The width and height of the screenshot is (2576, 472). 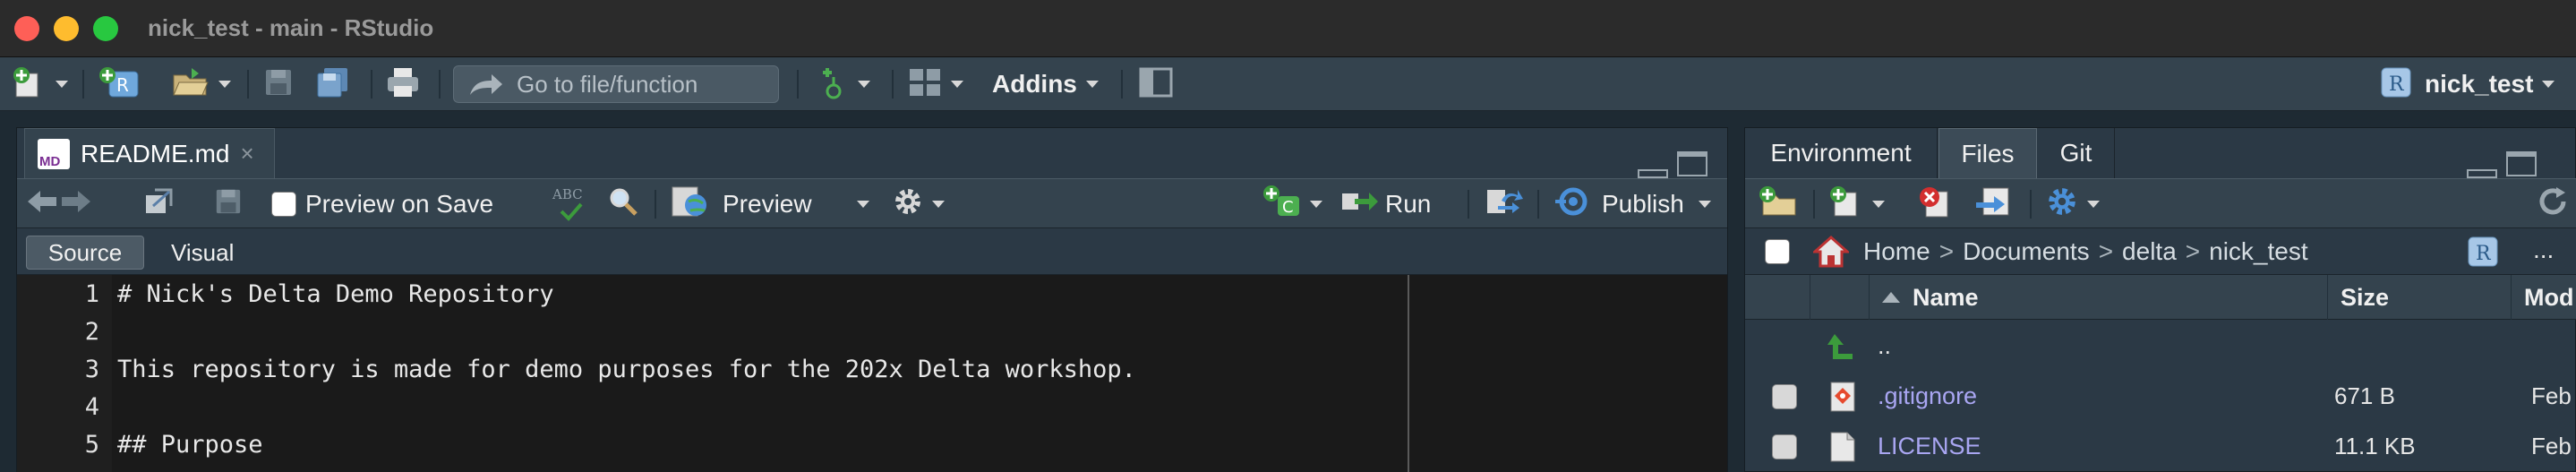 I want to click on home-icon, so click(x=1831, y=251).